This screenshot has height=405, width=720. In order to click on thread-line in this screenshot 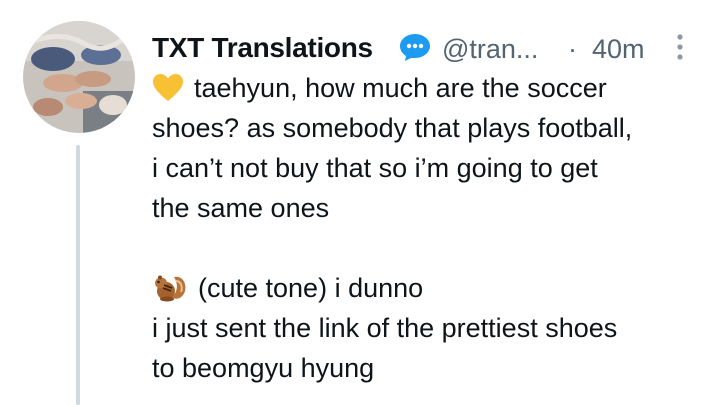, I will do `click(78, 275)`.